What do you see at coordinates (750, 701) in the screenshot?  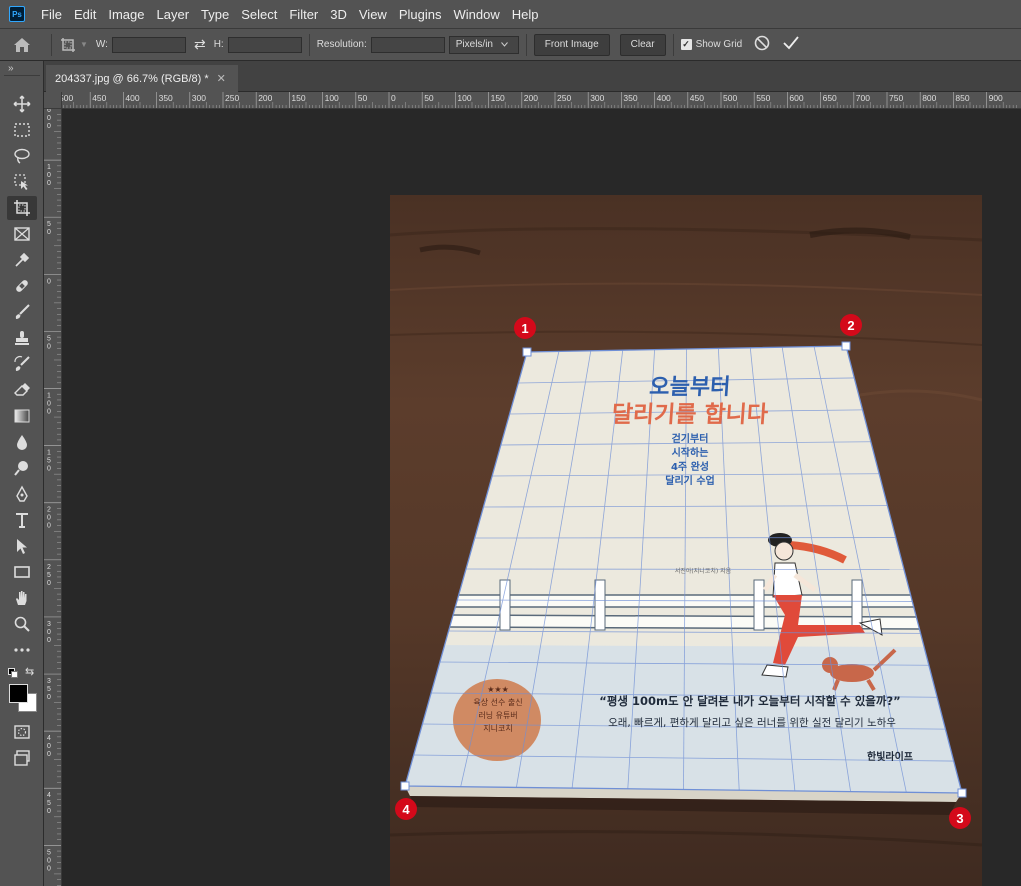 I see `book-quote: “평생 100m도 안 달려본 내가 오늘부터 시작할 수 있을까?”` at bounding box center [750, 701].